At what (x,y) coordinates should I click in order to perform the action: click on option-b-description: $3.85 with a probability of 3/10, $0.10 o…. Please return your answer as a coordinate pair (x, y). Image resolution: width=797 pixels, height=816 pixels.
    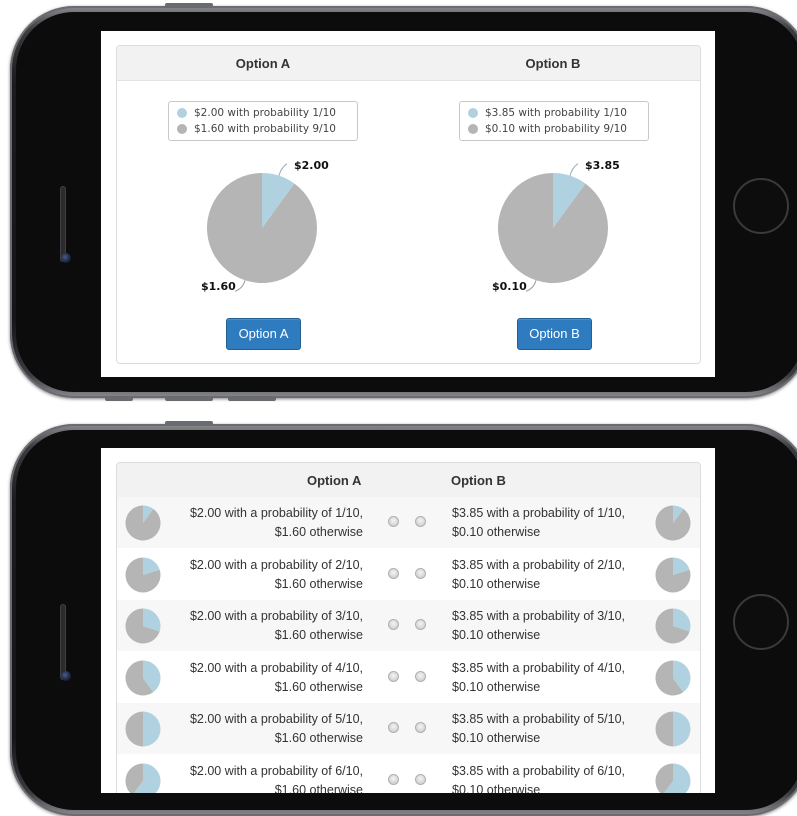
    Looking at the image, I should click on (552, 626).